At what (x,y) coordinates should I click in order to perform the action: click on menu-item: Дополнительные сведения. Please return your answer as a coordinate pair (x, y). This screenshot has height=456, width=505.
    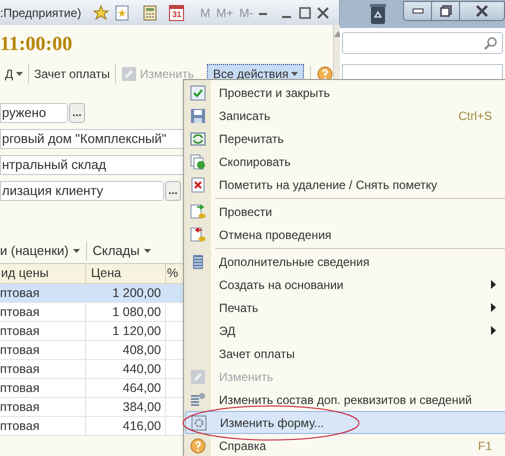
    Looking at the image, I should click on (345, 261).